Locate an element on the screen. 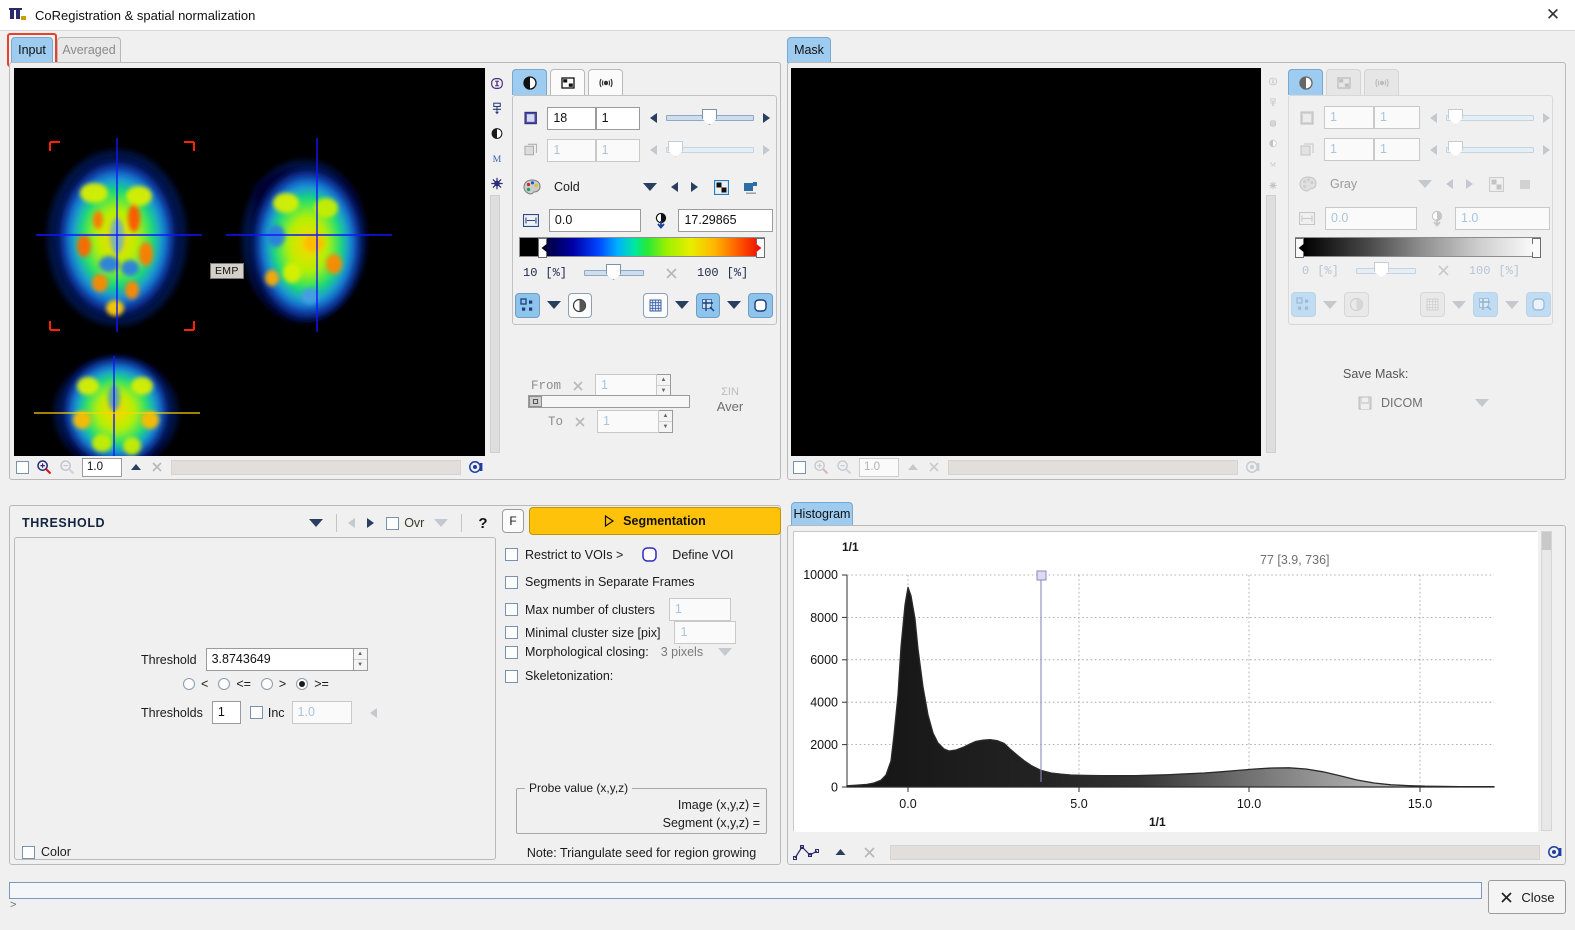  threshold-dropdown is located at coordinates (316, 523).